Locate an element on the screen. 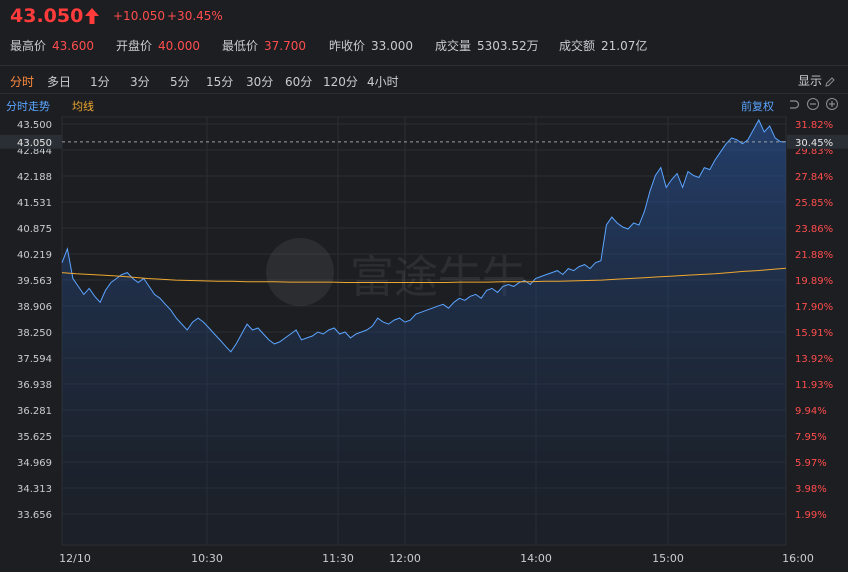  y-left-tick: 37.594 is located at coordinates (34, 359).